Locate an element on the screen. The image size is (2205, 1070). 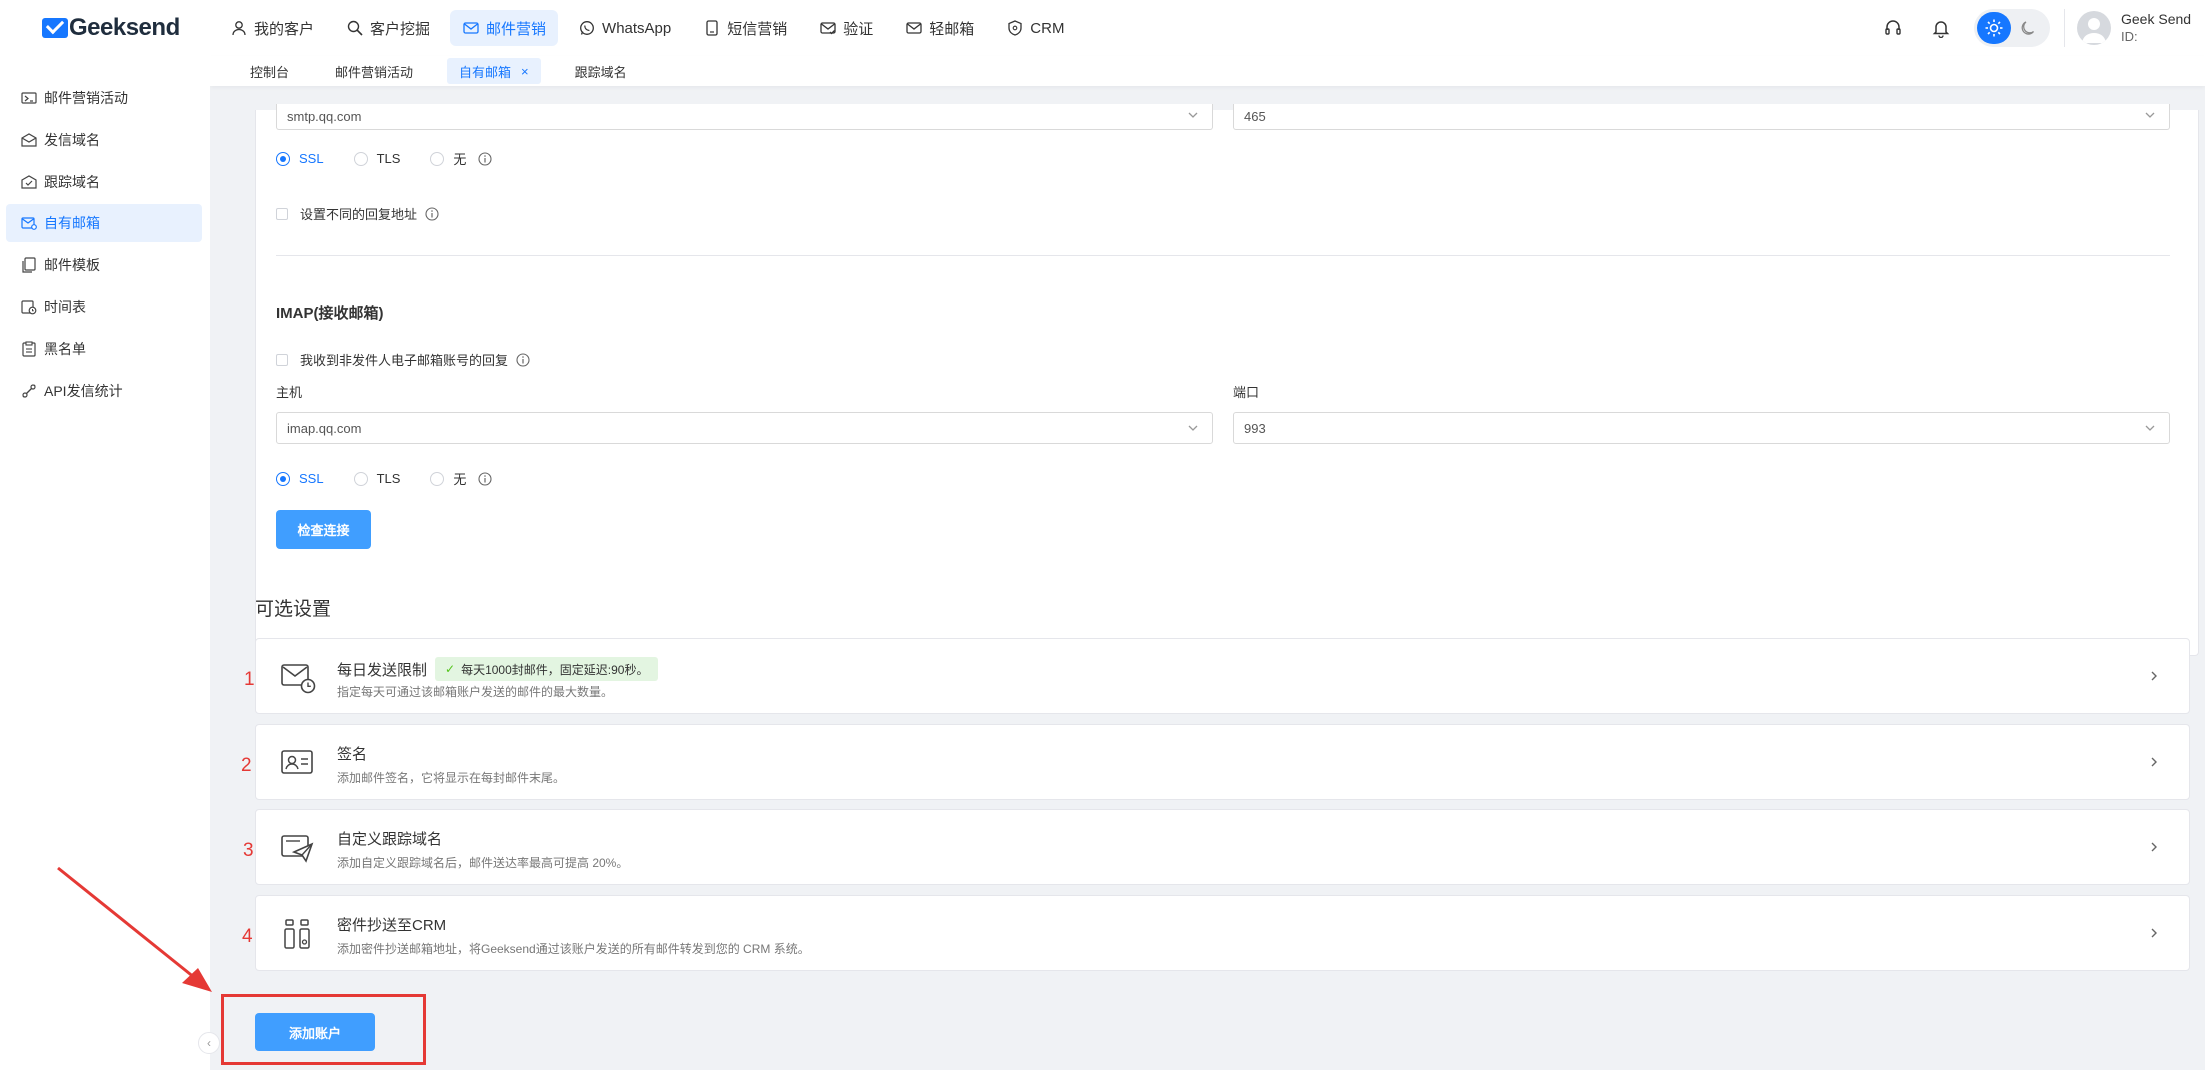
nav-my-customers: 我的客户 is located at coordinates (272, 28).